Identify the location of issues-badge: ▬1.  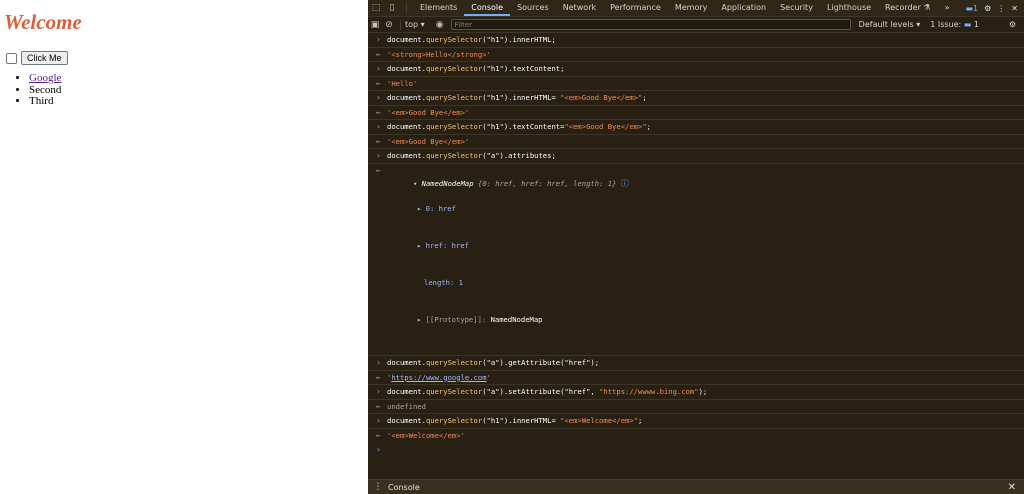
(971, 8).